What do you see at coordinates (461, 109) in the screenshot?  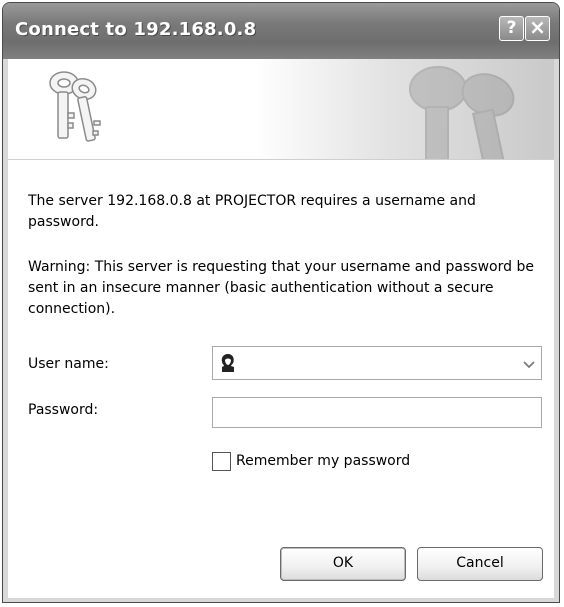 I see `keys-watermark-icon` at bounding box center [461, 109].